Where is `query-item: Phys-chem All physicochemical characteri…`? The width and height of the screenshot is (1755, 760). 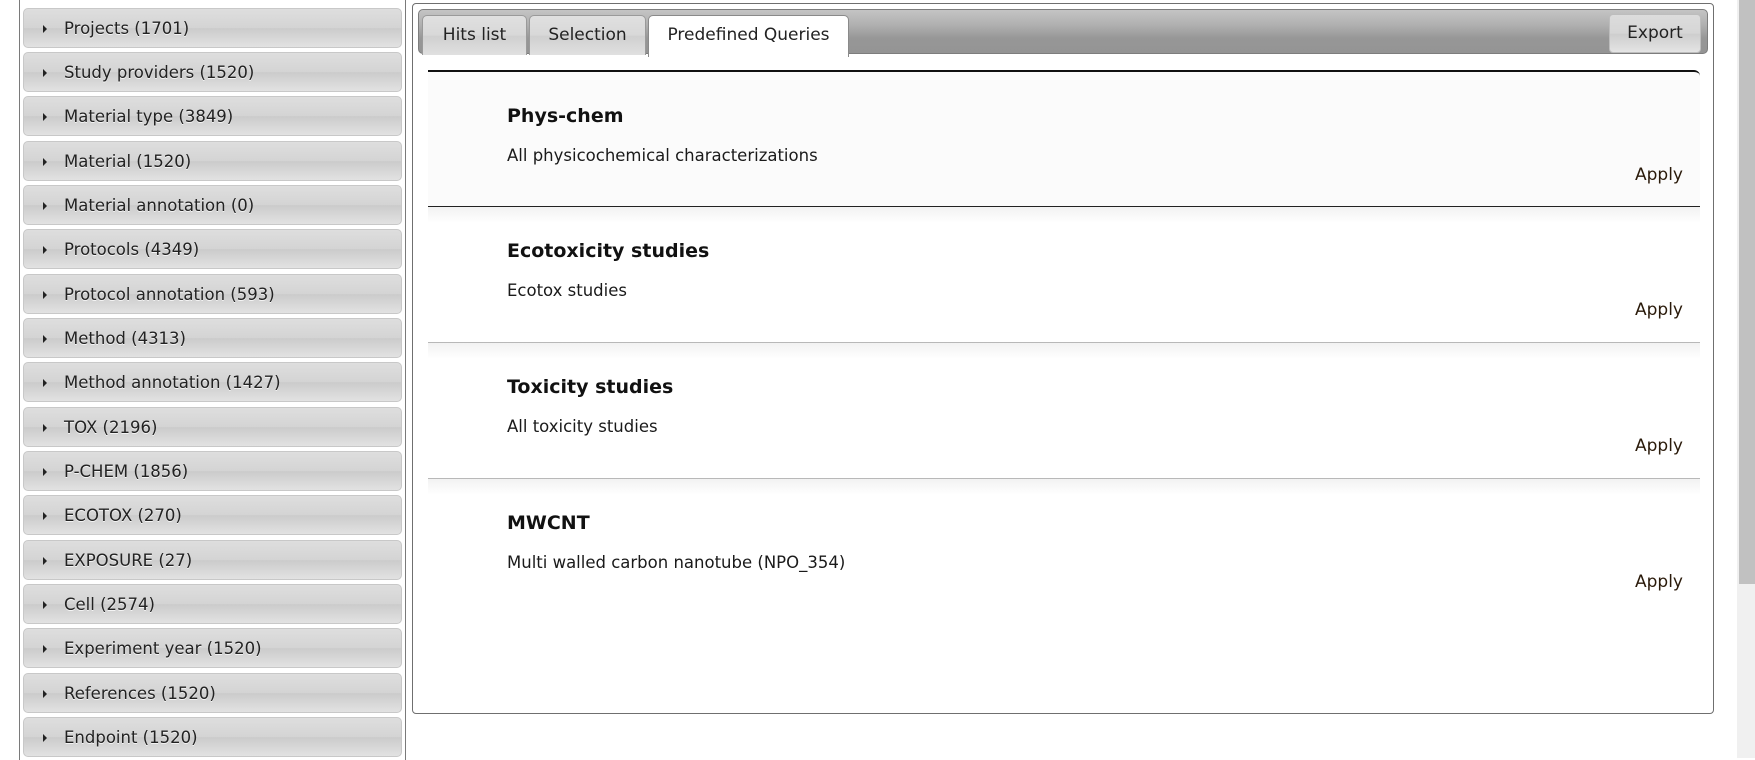 query-item: Phys-chem All physicochemical characteri… is located at coordinates (1064, 138).